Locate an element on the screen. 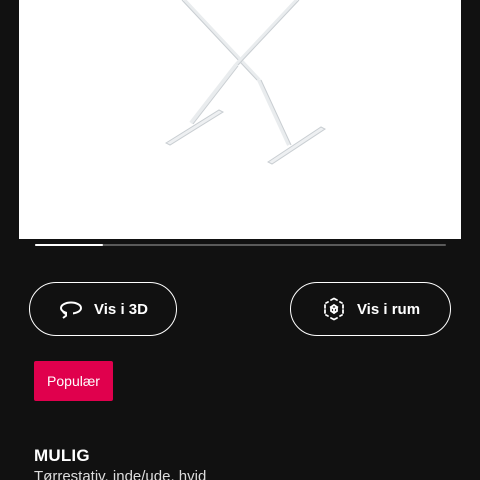  rotate-3d-icon is located at coordinates (71, 309).